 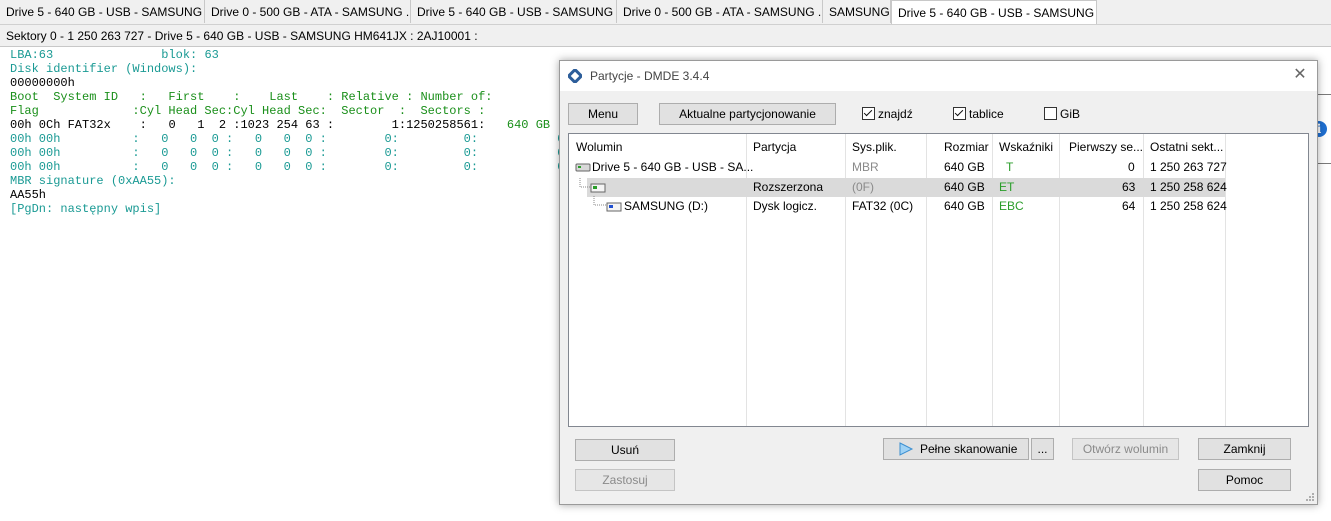 What do you see at coordinates (625, 480) in the screenshot?
I see `apply-button: Zastosuj` at bounding box center [625, 480].